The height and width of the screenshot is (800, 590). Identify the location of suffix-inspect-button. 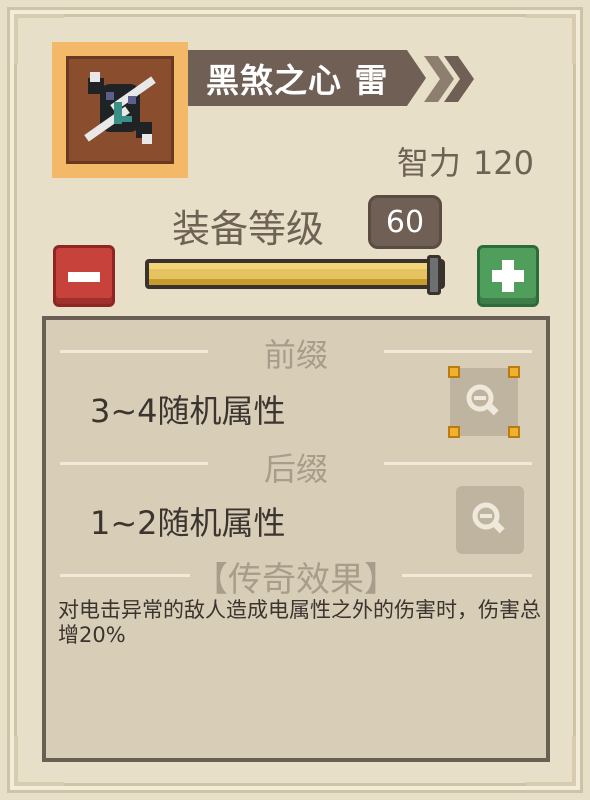
(490, 520).